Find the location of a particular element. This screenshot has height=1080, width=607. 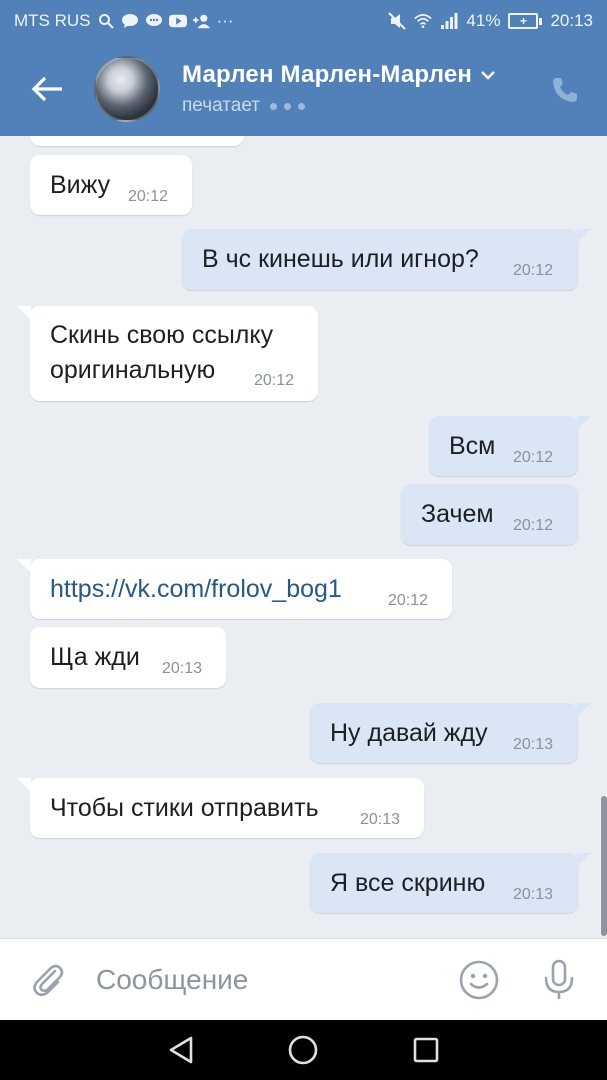

message-bubble: Скинь свою ссылку оригинальную 20:12 is located at coordinates (167, 353).